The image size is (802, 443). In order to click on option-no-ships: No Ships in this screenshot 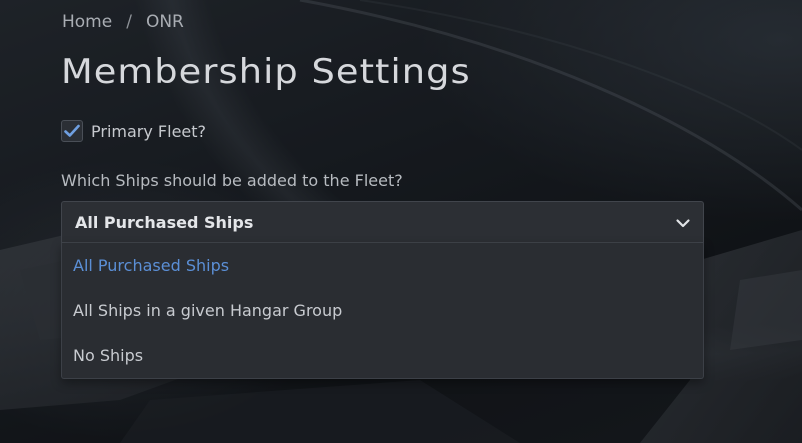, I will do `click(382, 355)`.